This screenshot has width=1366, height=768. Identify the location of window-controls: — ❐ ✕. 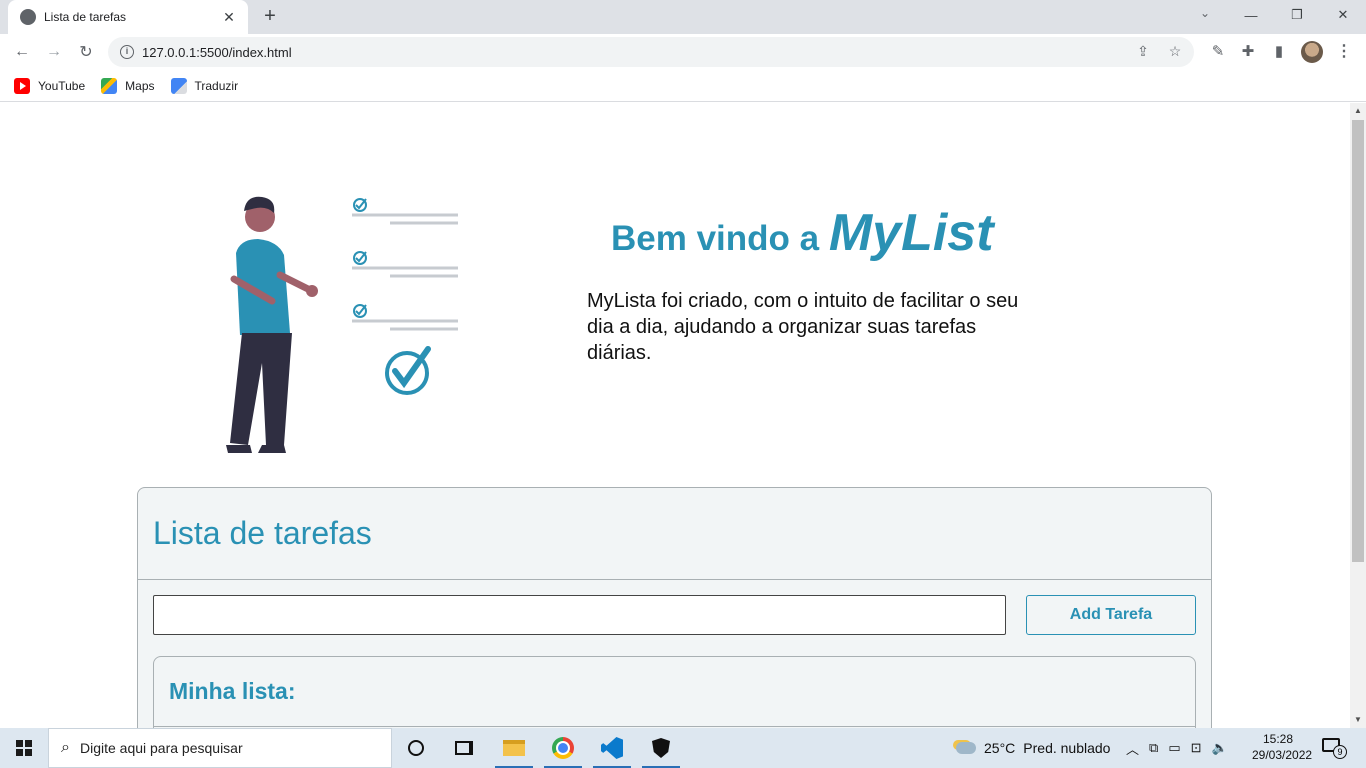
(1297, 15).